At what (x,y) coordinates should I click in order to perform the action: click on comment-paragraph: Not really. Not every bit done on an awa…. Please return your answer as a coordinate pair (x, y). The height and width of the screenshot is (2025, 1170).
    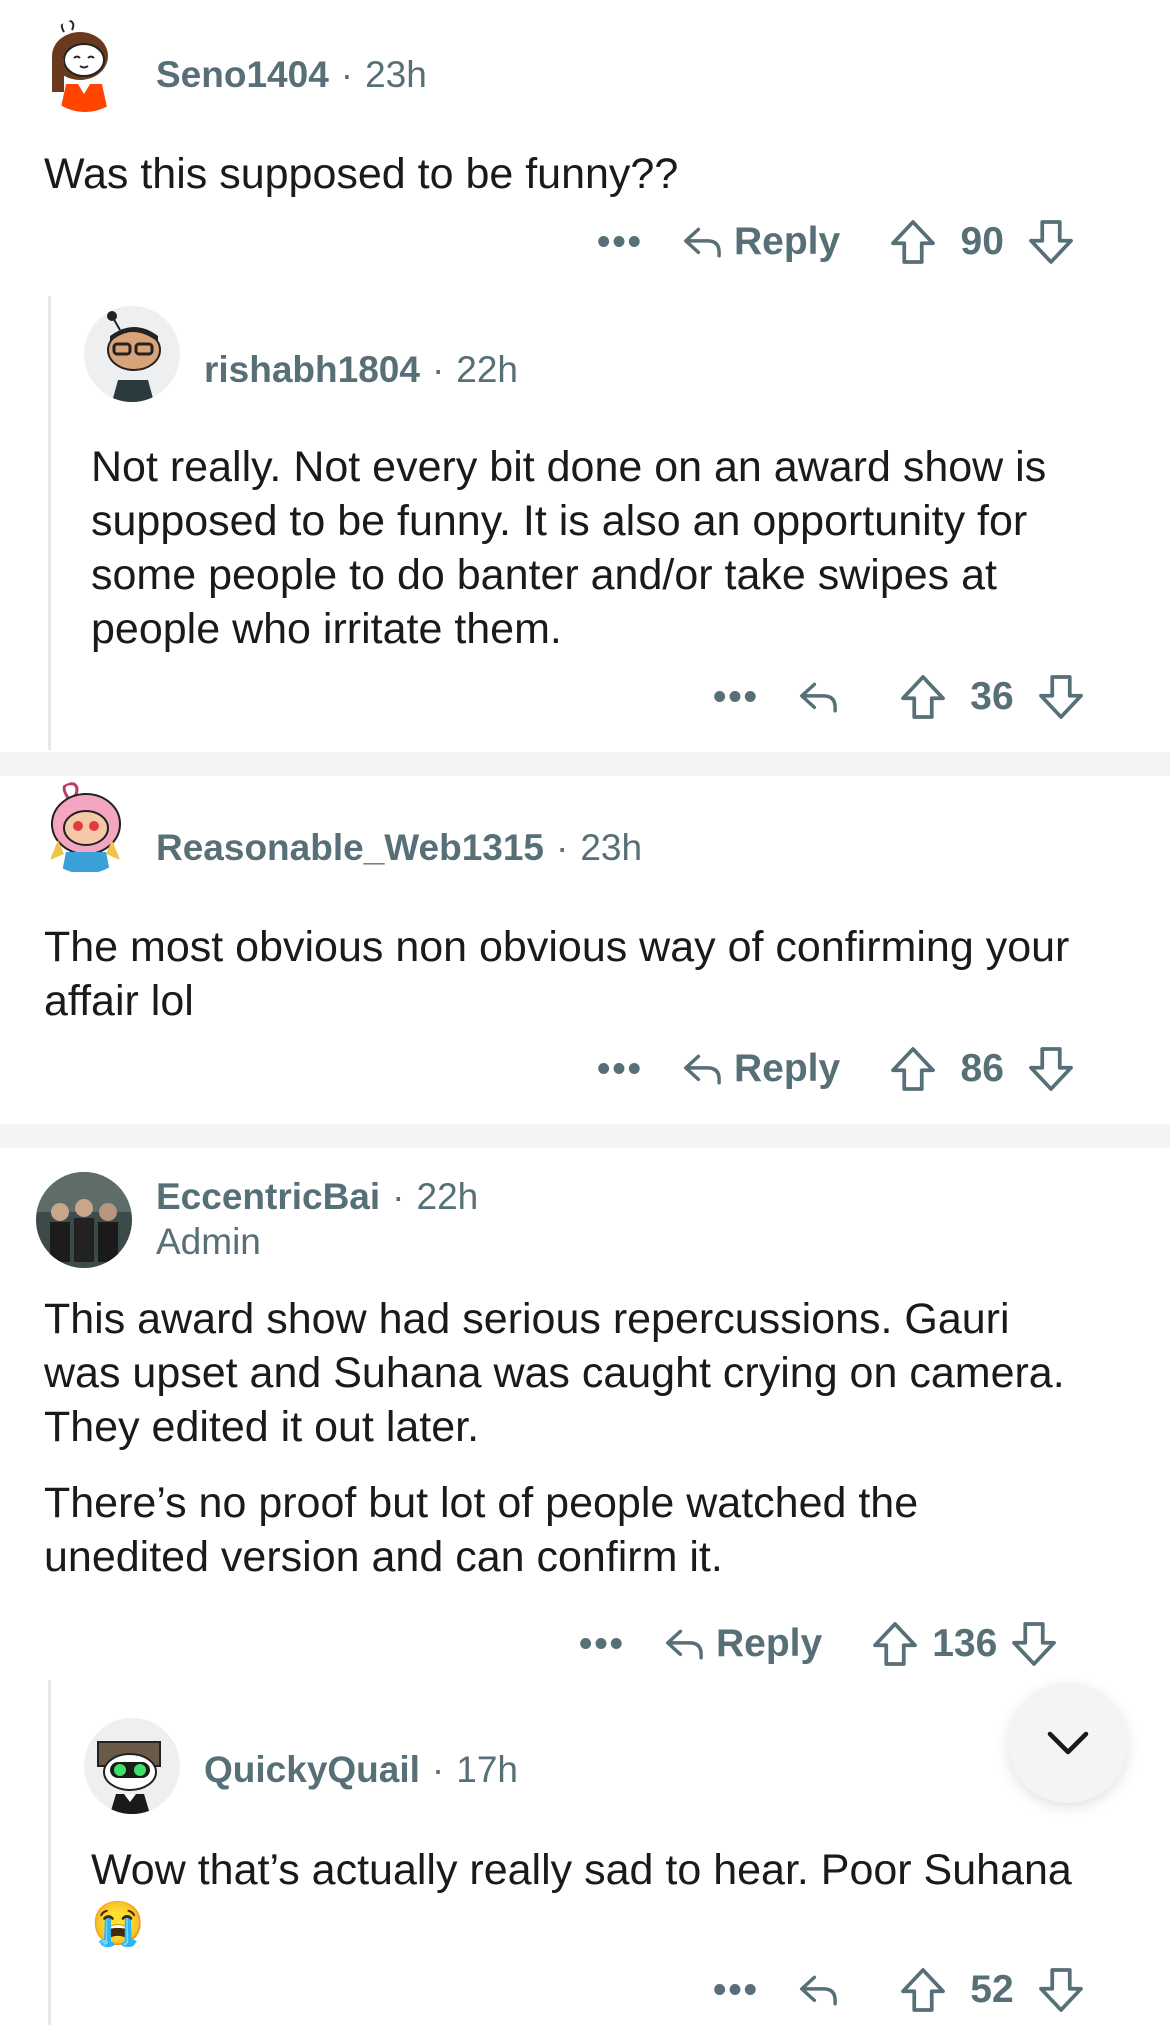
    Looking at the image, I should click on (569, 548).